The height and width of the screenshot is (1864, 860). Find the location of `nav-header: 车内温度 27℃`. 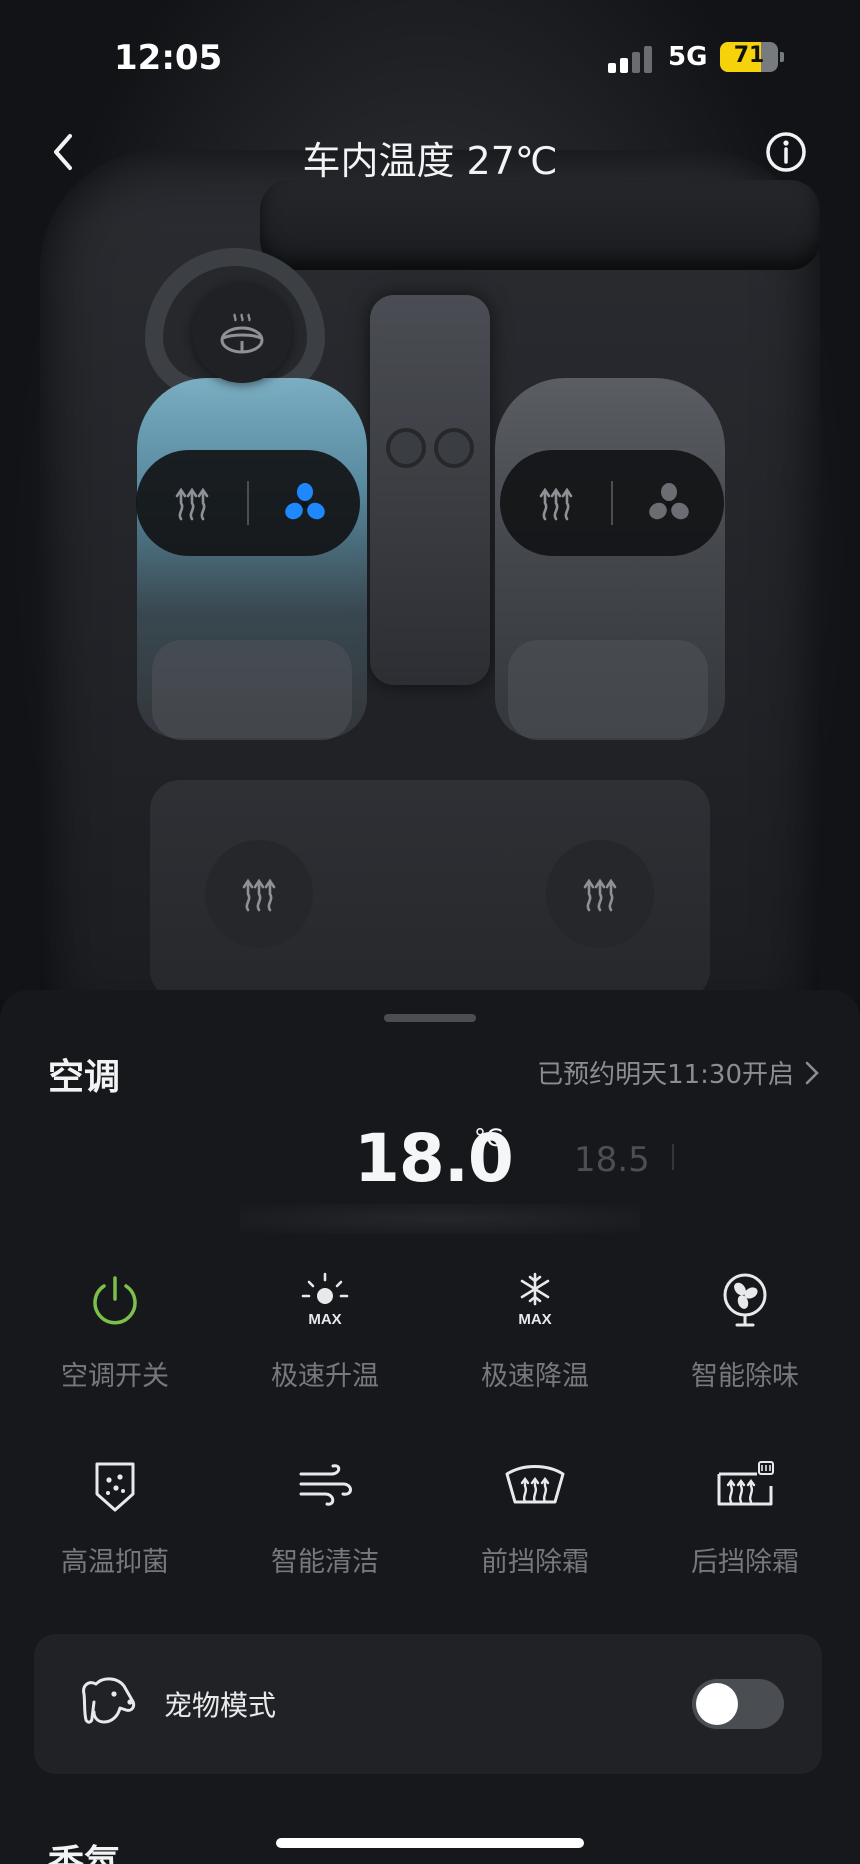

nav-header: 车内温度 27℃ is located at coordinates (430, 155).